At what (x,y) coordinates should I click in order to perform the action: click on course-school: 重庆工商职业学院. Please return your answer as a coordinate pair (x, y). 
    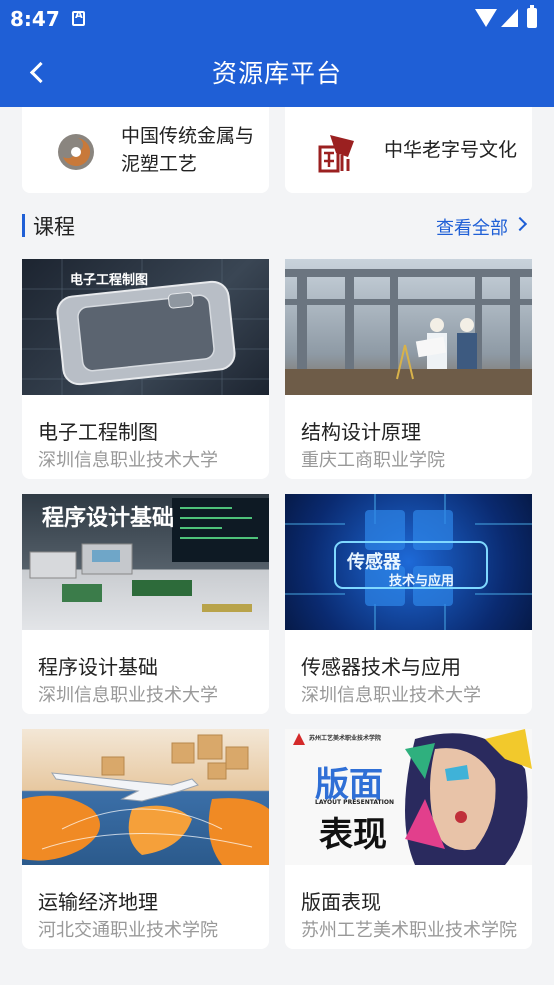
    Looking at the image, I should click on (373, 460).